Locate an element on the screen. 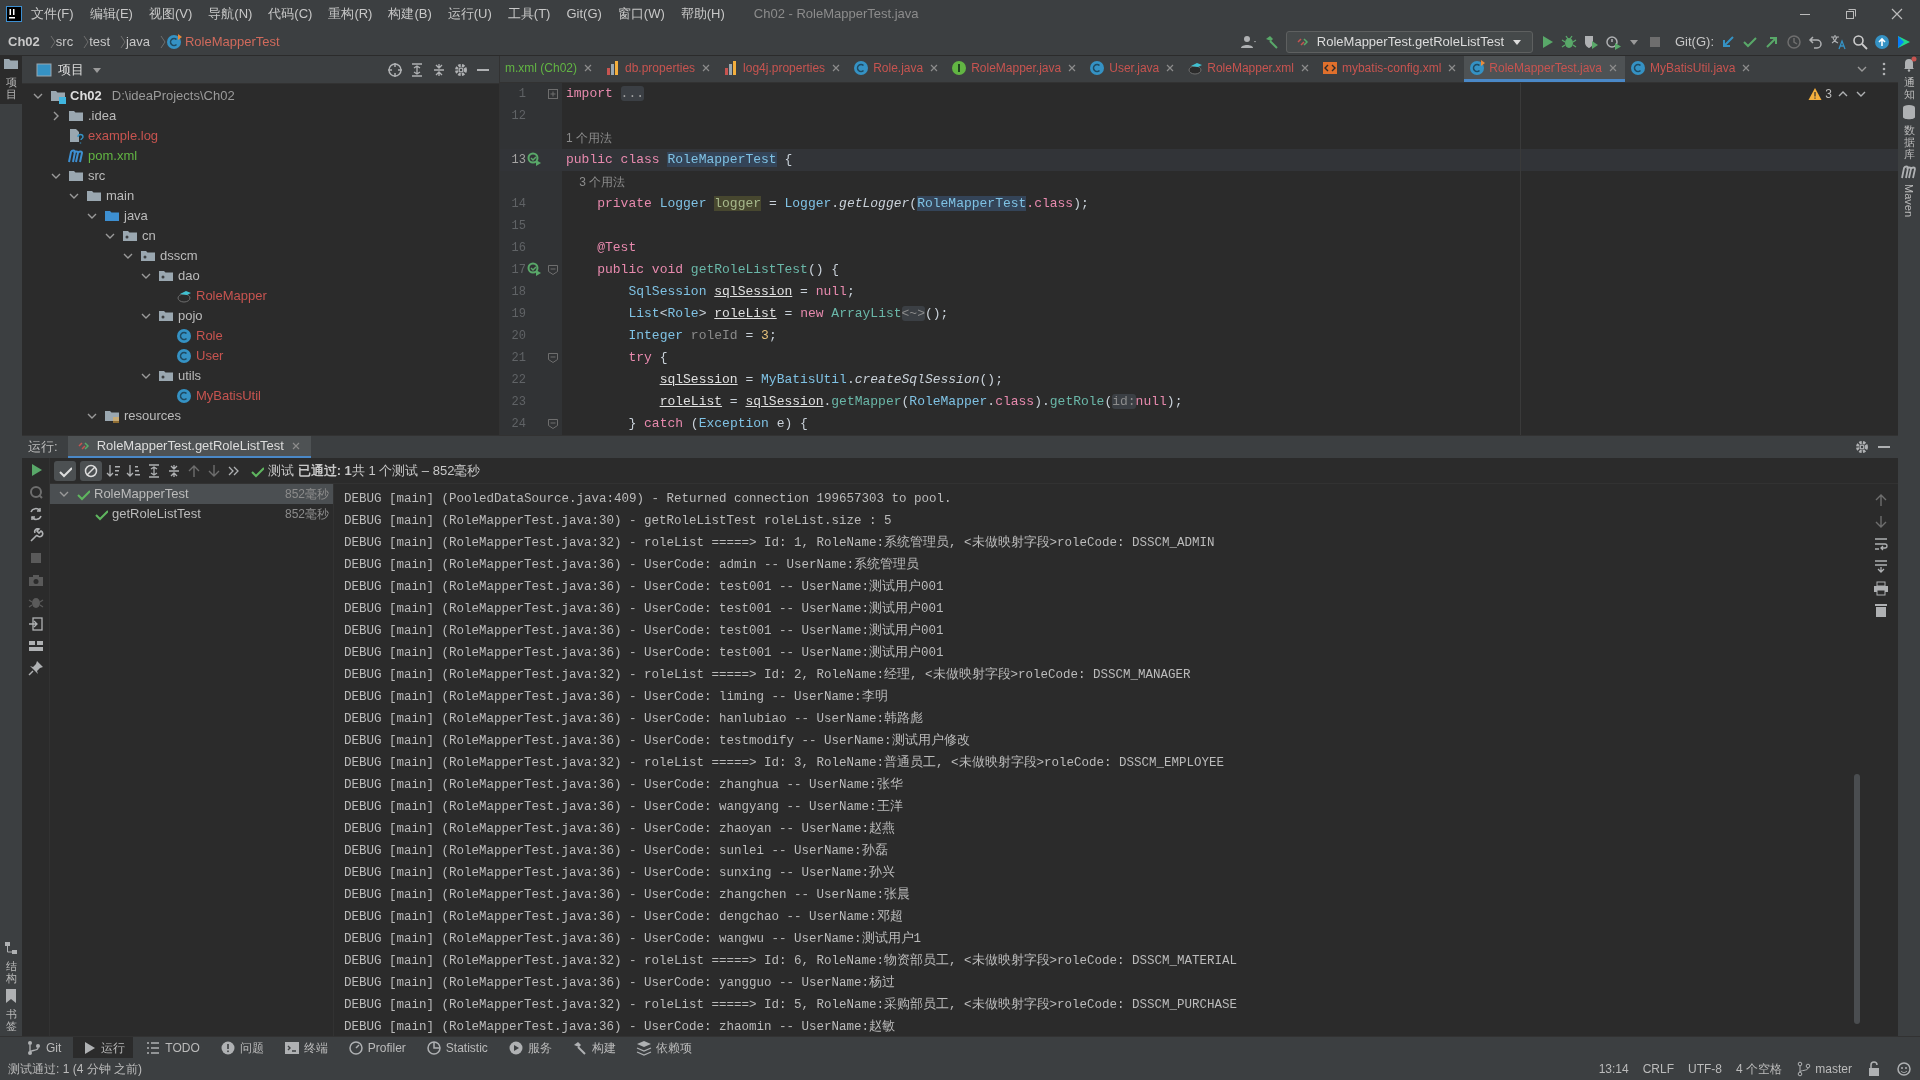 The width and height of the screenshot is (1920, 1080). menu-item: 重构(R) is located at coordinates (350, 14).